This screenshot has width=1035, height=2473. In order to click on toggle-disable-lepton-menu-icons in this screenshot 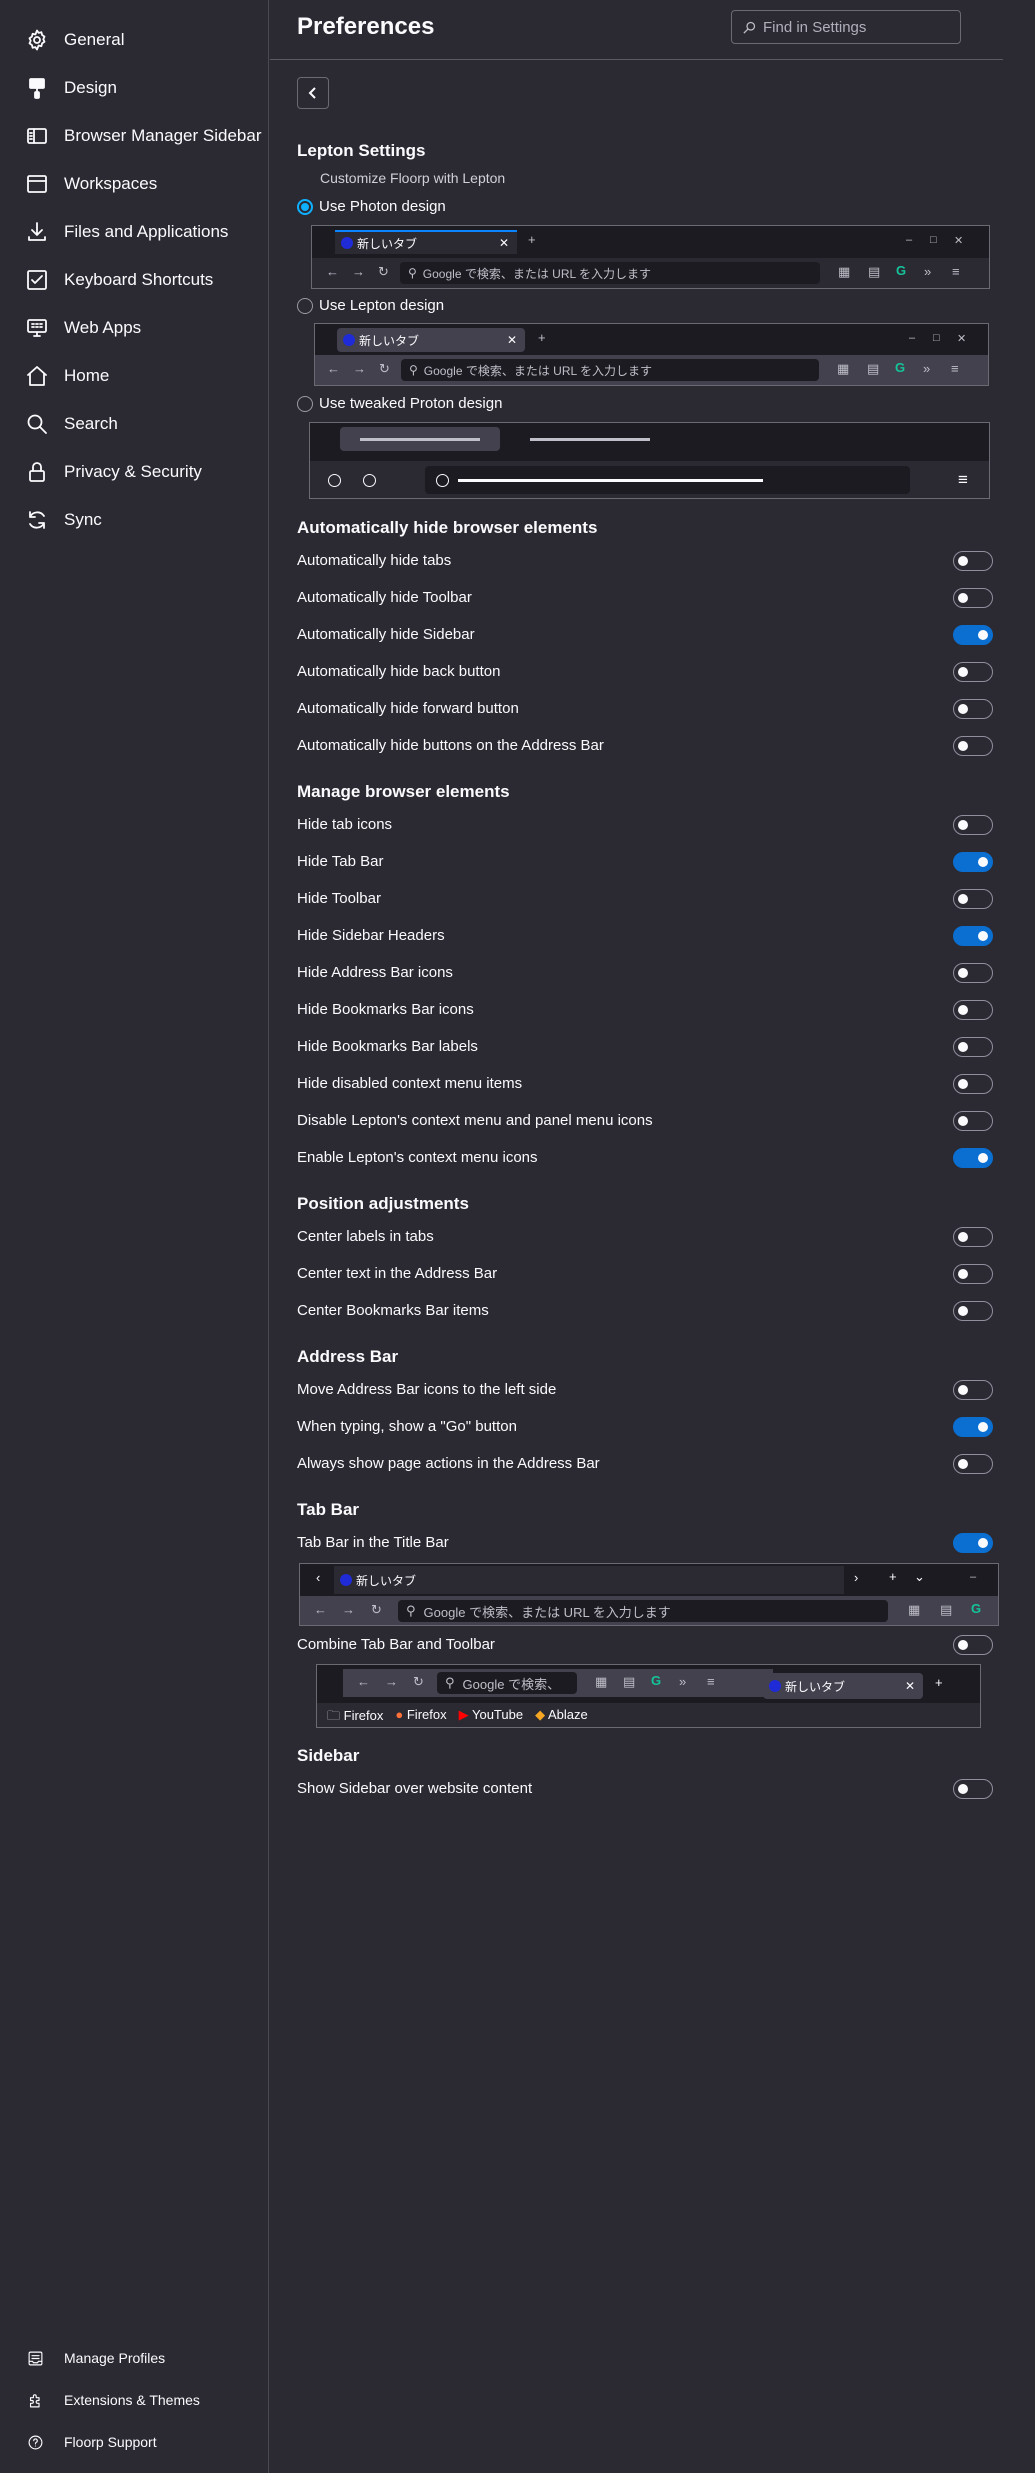, I will do `click(973, 1121)`.